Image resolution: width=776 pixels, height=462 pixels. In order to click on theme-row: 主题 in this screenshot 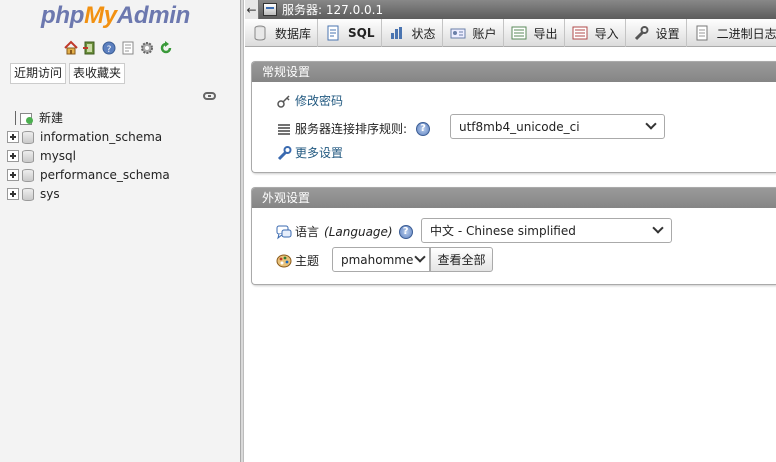, I will do `click(297, 260)`.